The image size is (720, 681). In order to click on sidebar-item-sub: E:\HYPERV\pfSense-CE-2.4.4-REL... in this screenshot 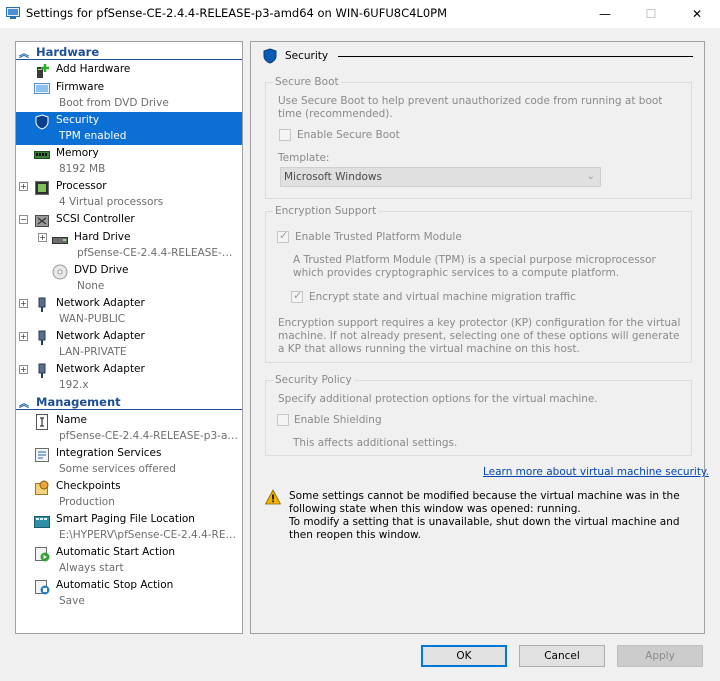, I will do `click(149, 535)`.